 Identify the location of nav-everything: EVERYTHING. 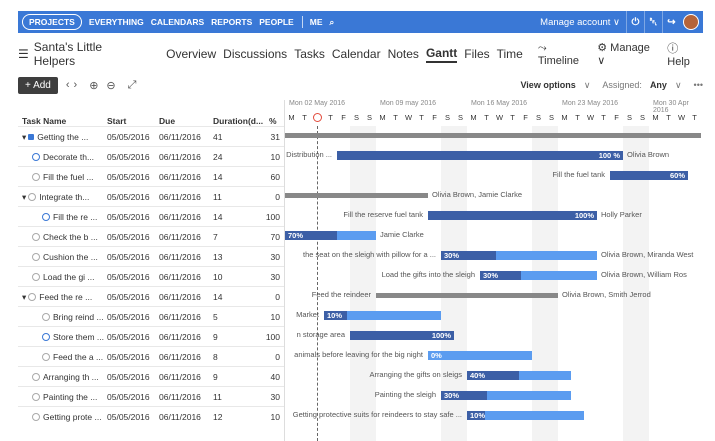
(116, 22).